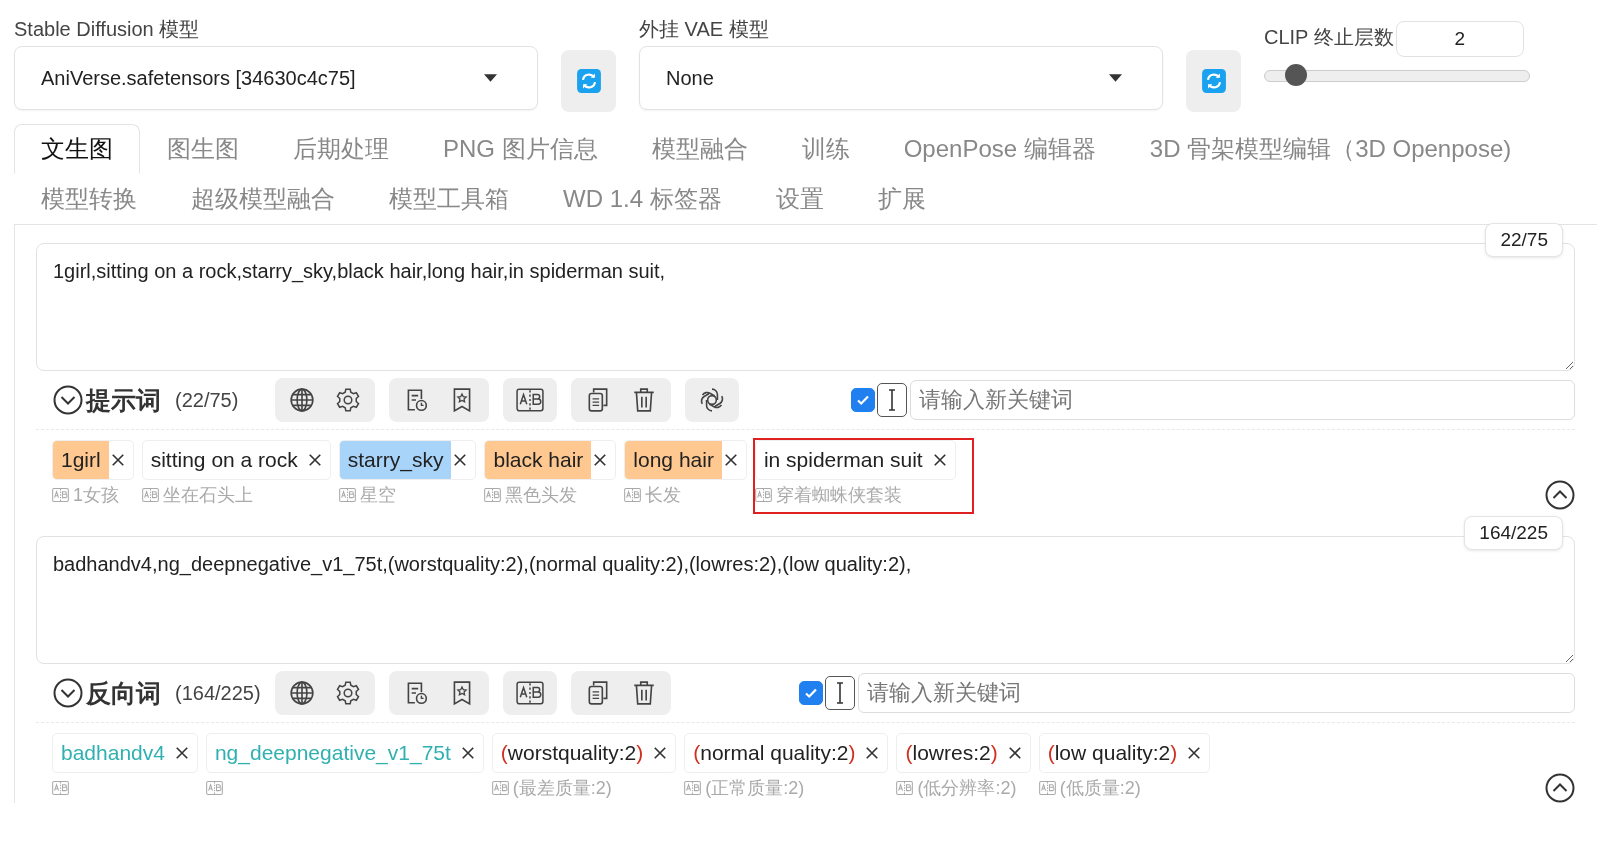 The image size is (1597, 847). I want to click on tag-translation: 星空, so click(377, 495).